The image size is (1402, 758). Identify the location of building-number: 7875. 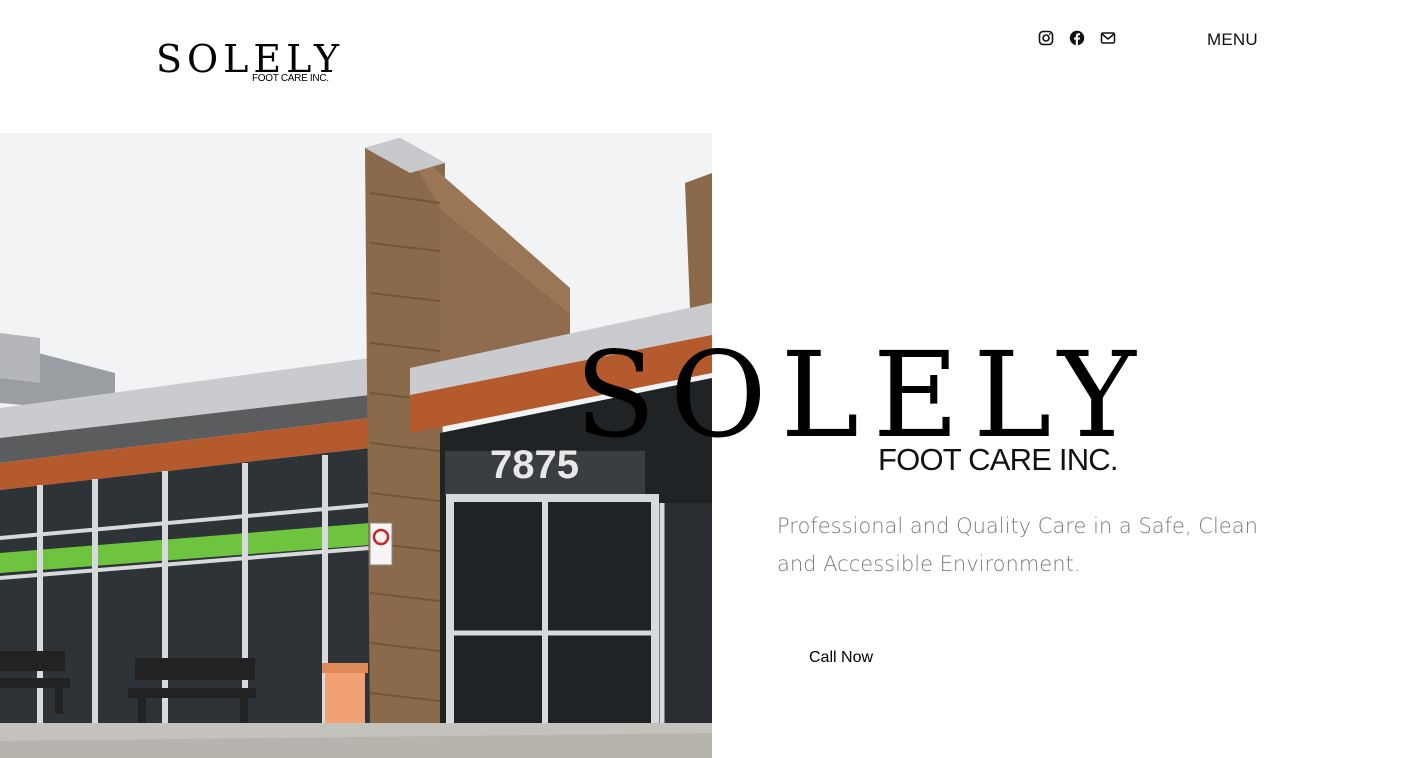
(534, 465).